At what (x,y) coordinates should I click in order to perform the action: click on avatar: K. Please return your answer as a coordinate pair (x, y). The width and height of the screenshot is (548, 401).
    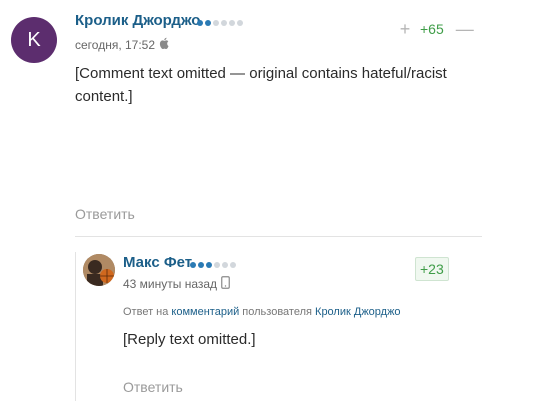
    Looking at the image, I should click on (34, 40).